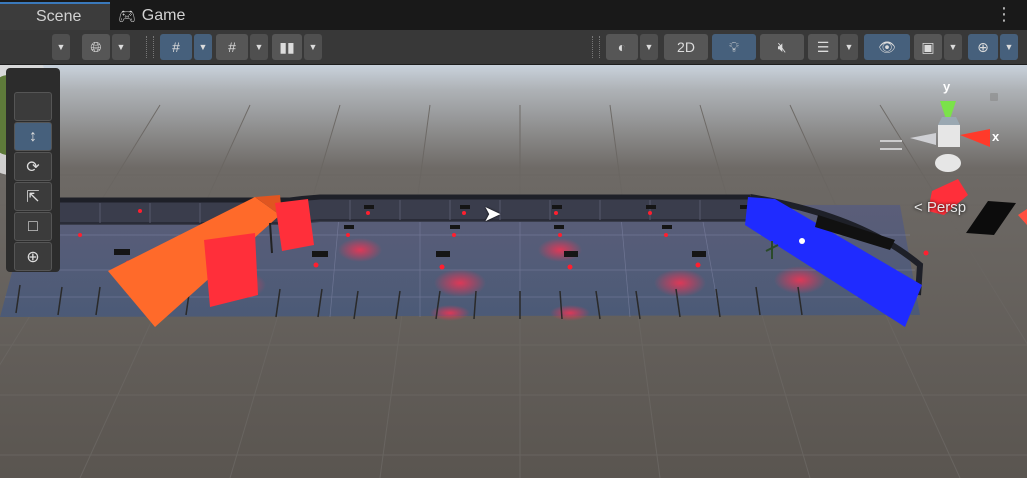  I want to click on axis-x-label: x, so click(995, 136).